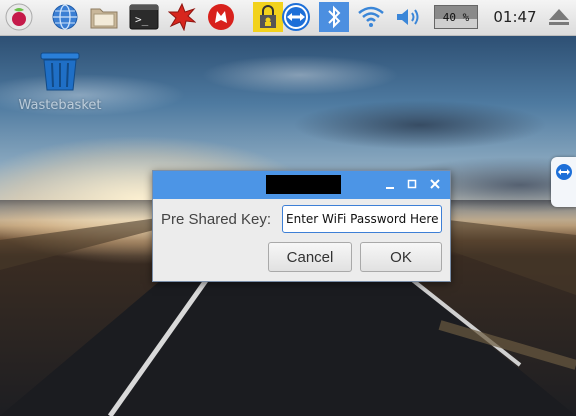 Image resolution: width=576 pixels, height=416 pixels. Describe the element at coordinates (296, 17) in the screenshot. I see `teamviewer-icon` at that location.